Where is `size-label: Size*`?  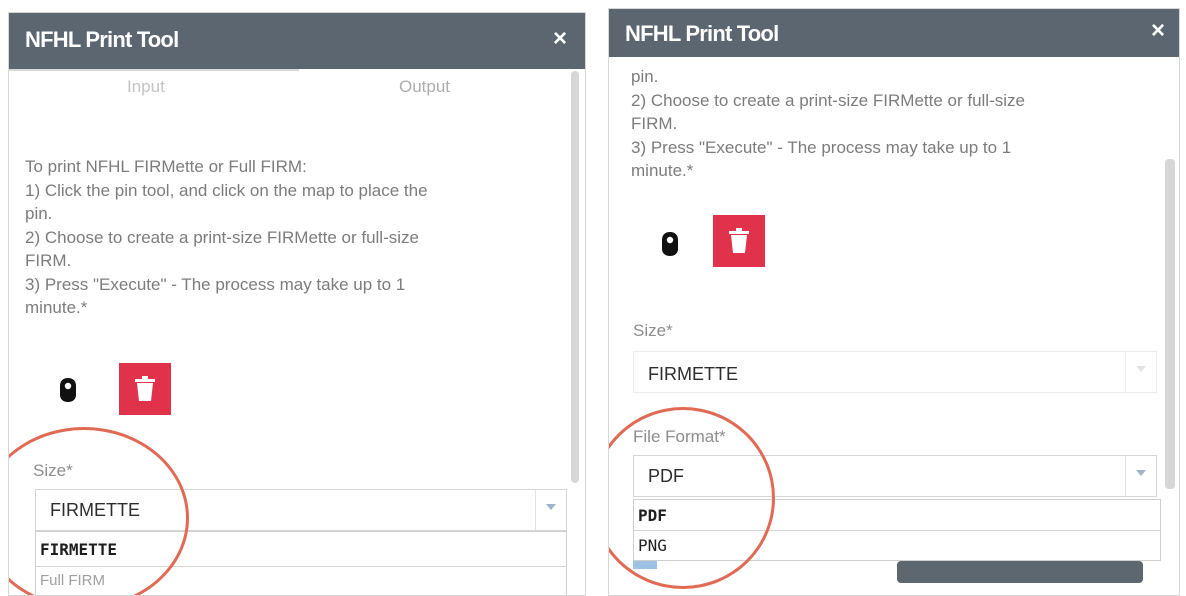 size-label: Size* is located at coordinates (653, 330).